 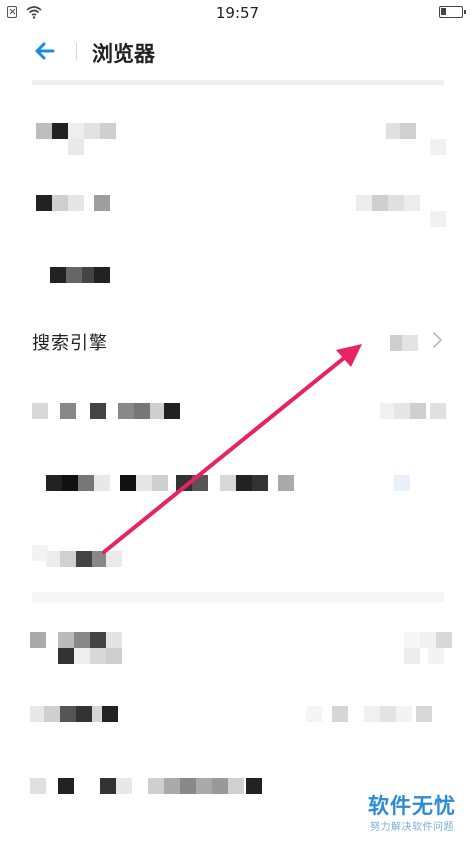 I want to click on battery-icon, so click(x=452, y=12).